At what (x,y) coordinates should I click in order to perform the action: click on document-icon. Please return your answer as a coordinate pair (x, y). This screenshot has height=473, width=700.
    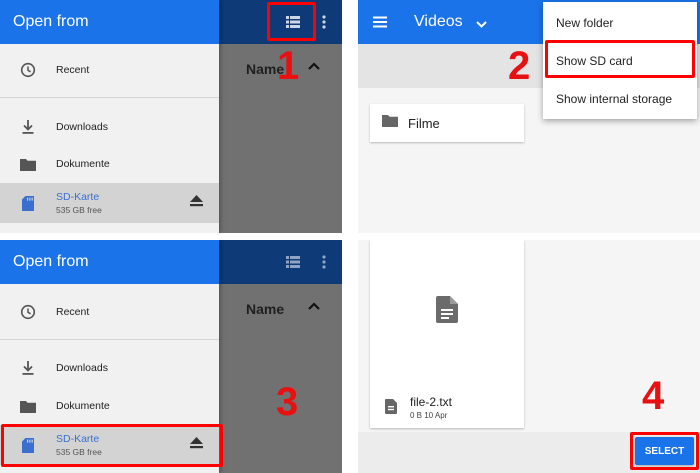
    Looking at the image, I should click on (447, 312).